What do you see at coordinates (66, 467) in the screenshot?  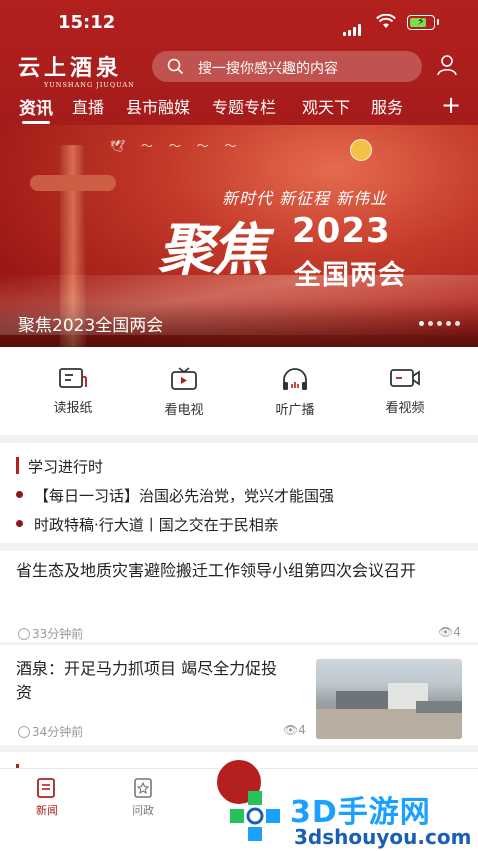 I see `section-title: 学习进行时` at bounding box center [66, 467].